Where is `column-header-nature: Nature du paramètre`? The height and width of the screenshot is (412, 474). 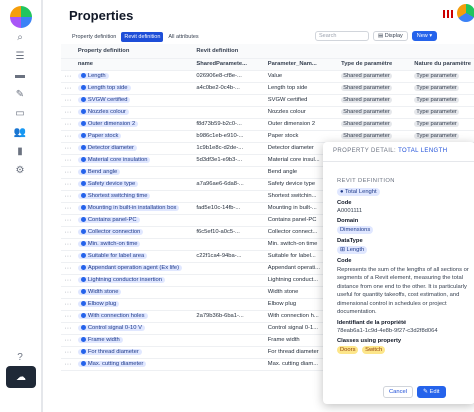 column-header-nature: Nature du paramètre is located at coordinates (442, 64).